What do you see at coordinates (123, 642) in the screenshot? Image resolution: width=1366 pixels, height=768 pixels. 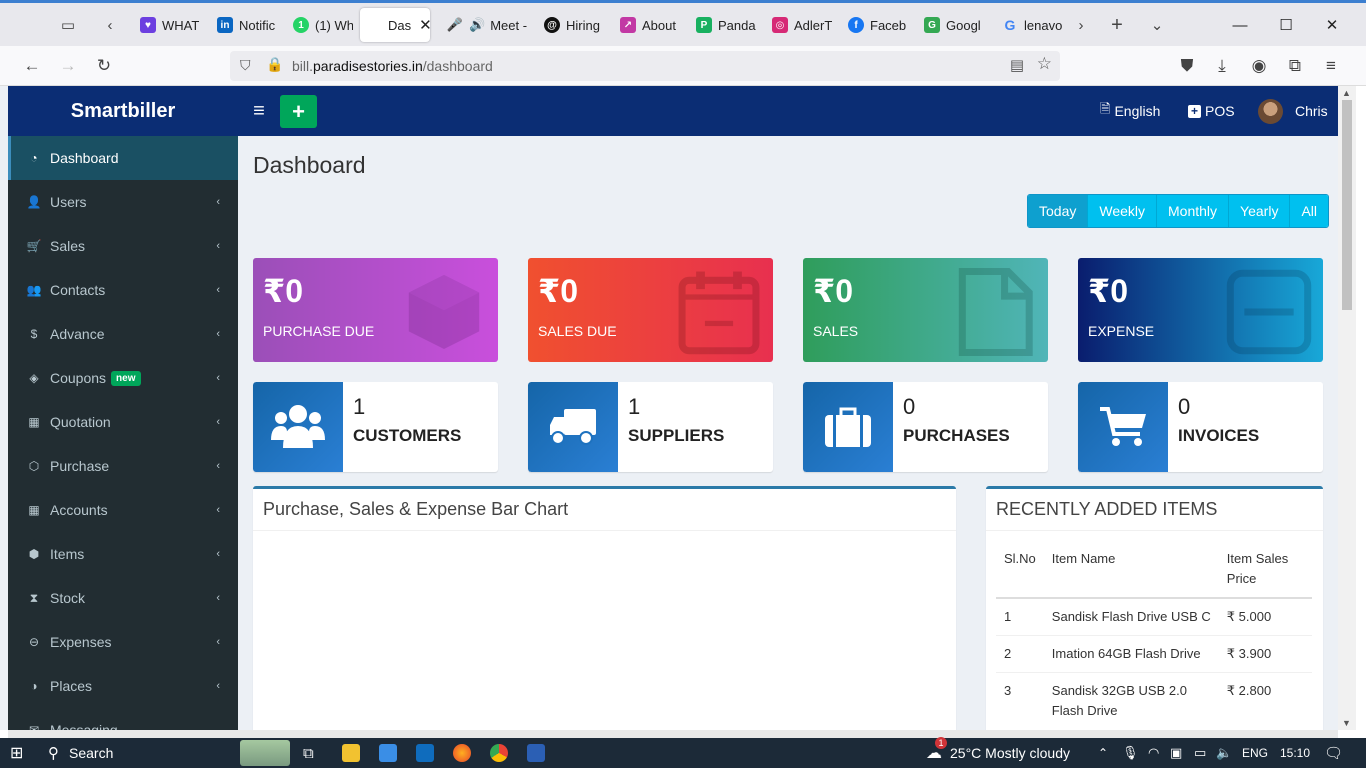 I see `sidebar-item-expenses: ⊖ Expenses ‹` at bounding box center [123, 642].